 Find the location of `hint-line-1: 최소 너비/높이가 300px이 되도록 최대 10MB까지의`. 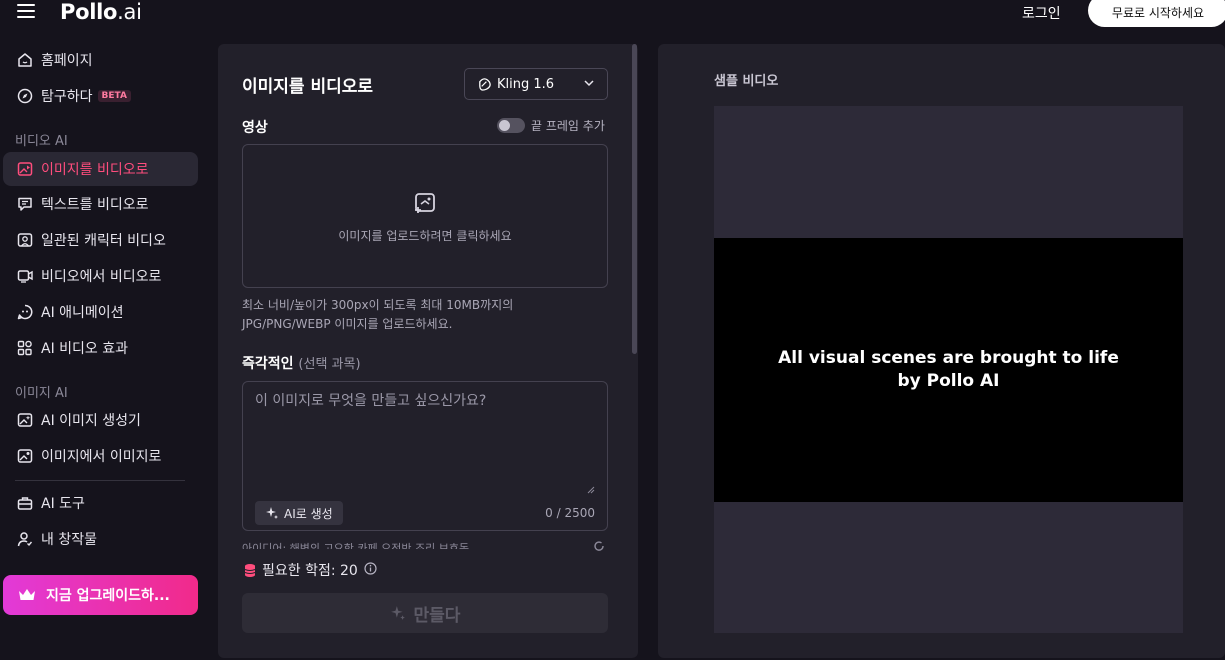

hint-line-1: 최소 너비/높이가 300px이 되도록 최대 10MB까지의 is located at coordinates (378, 305).